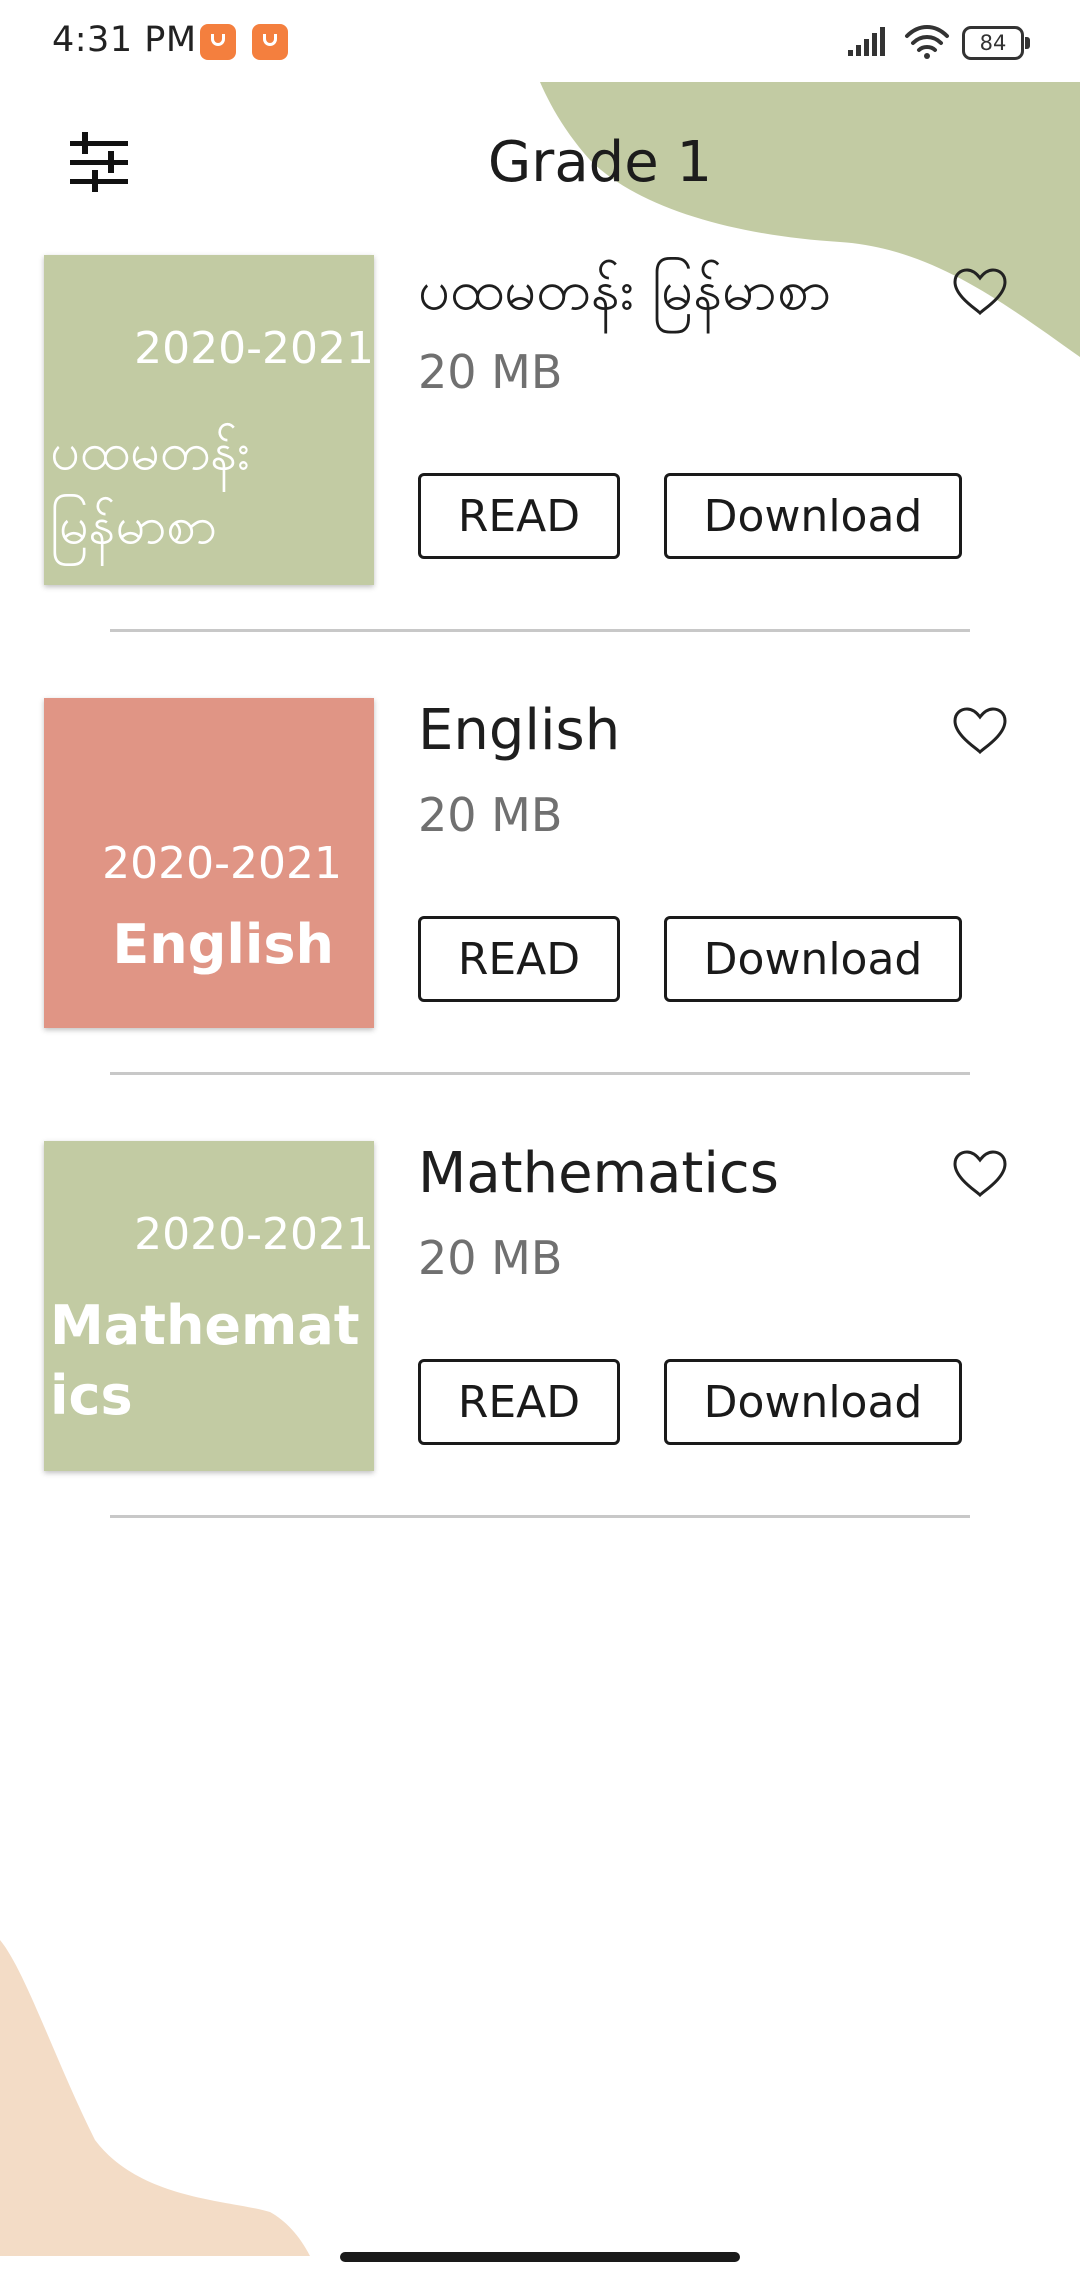 The image size is (1080, 2280). I want to click on signal-icon, so click(866, 41).